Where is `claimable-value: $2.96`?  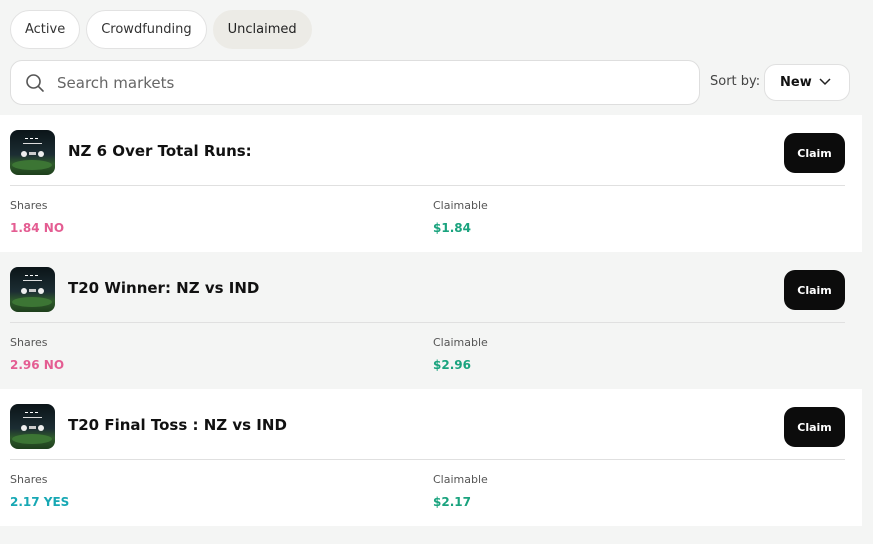
claimable-value: $2.96 is located at coordinates (452, 365).